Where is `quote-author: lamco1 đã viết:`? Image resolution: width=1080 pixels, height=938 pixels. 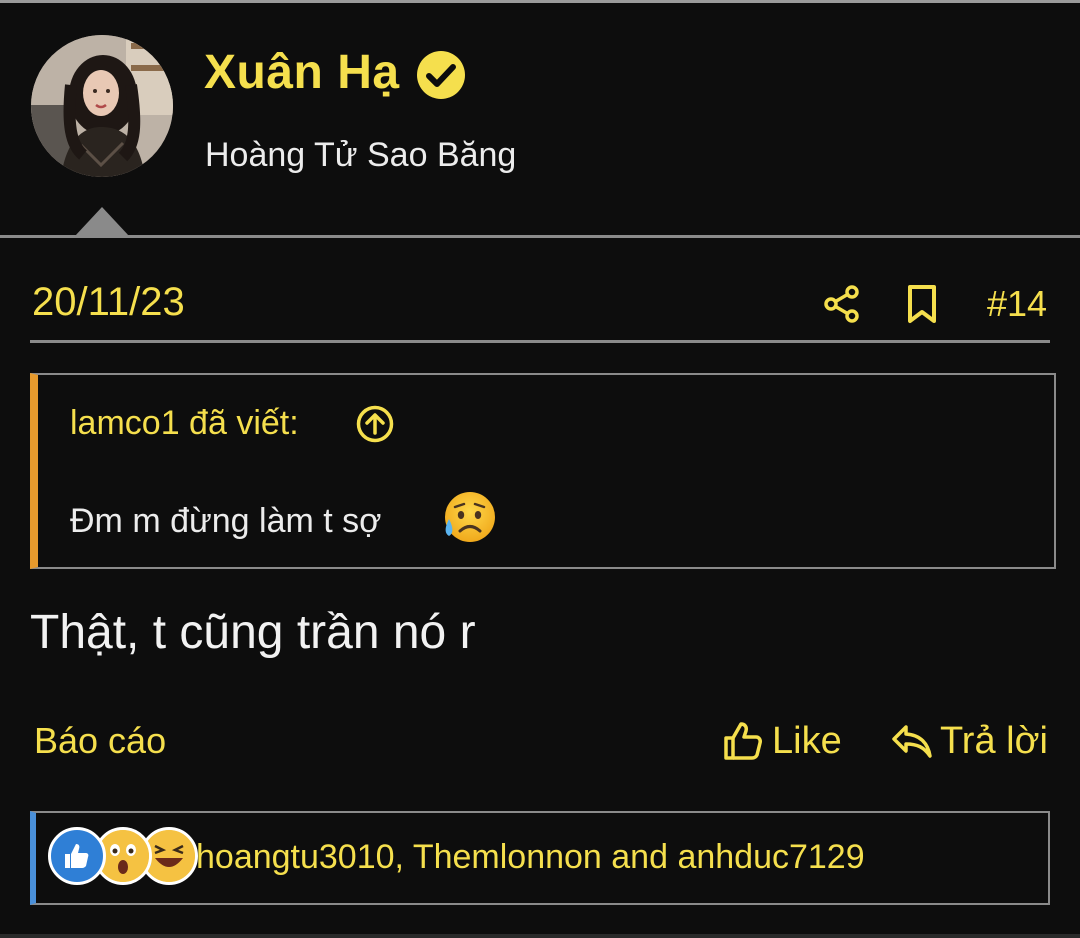 quote-author: lamco1 đã viết: is located at coordinates (184, 423).